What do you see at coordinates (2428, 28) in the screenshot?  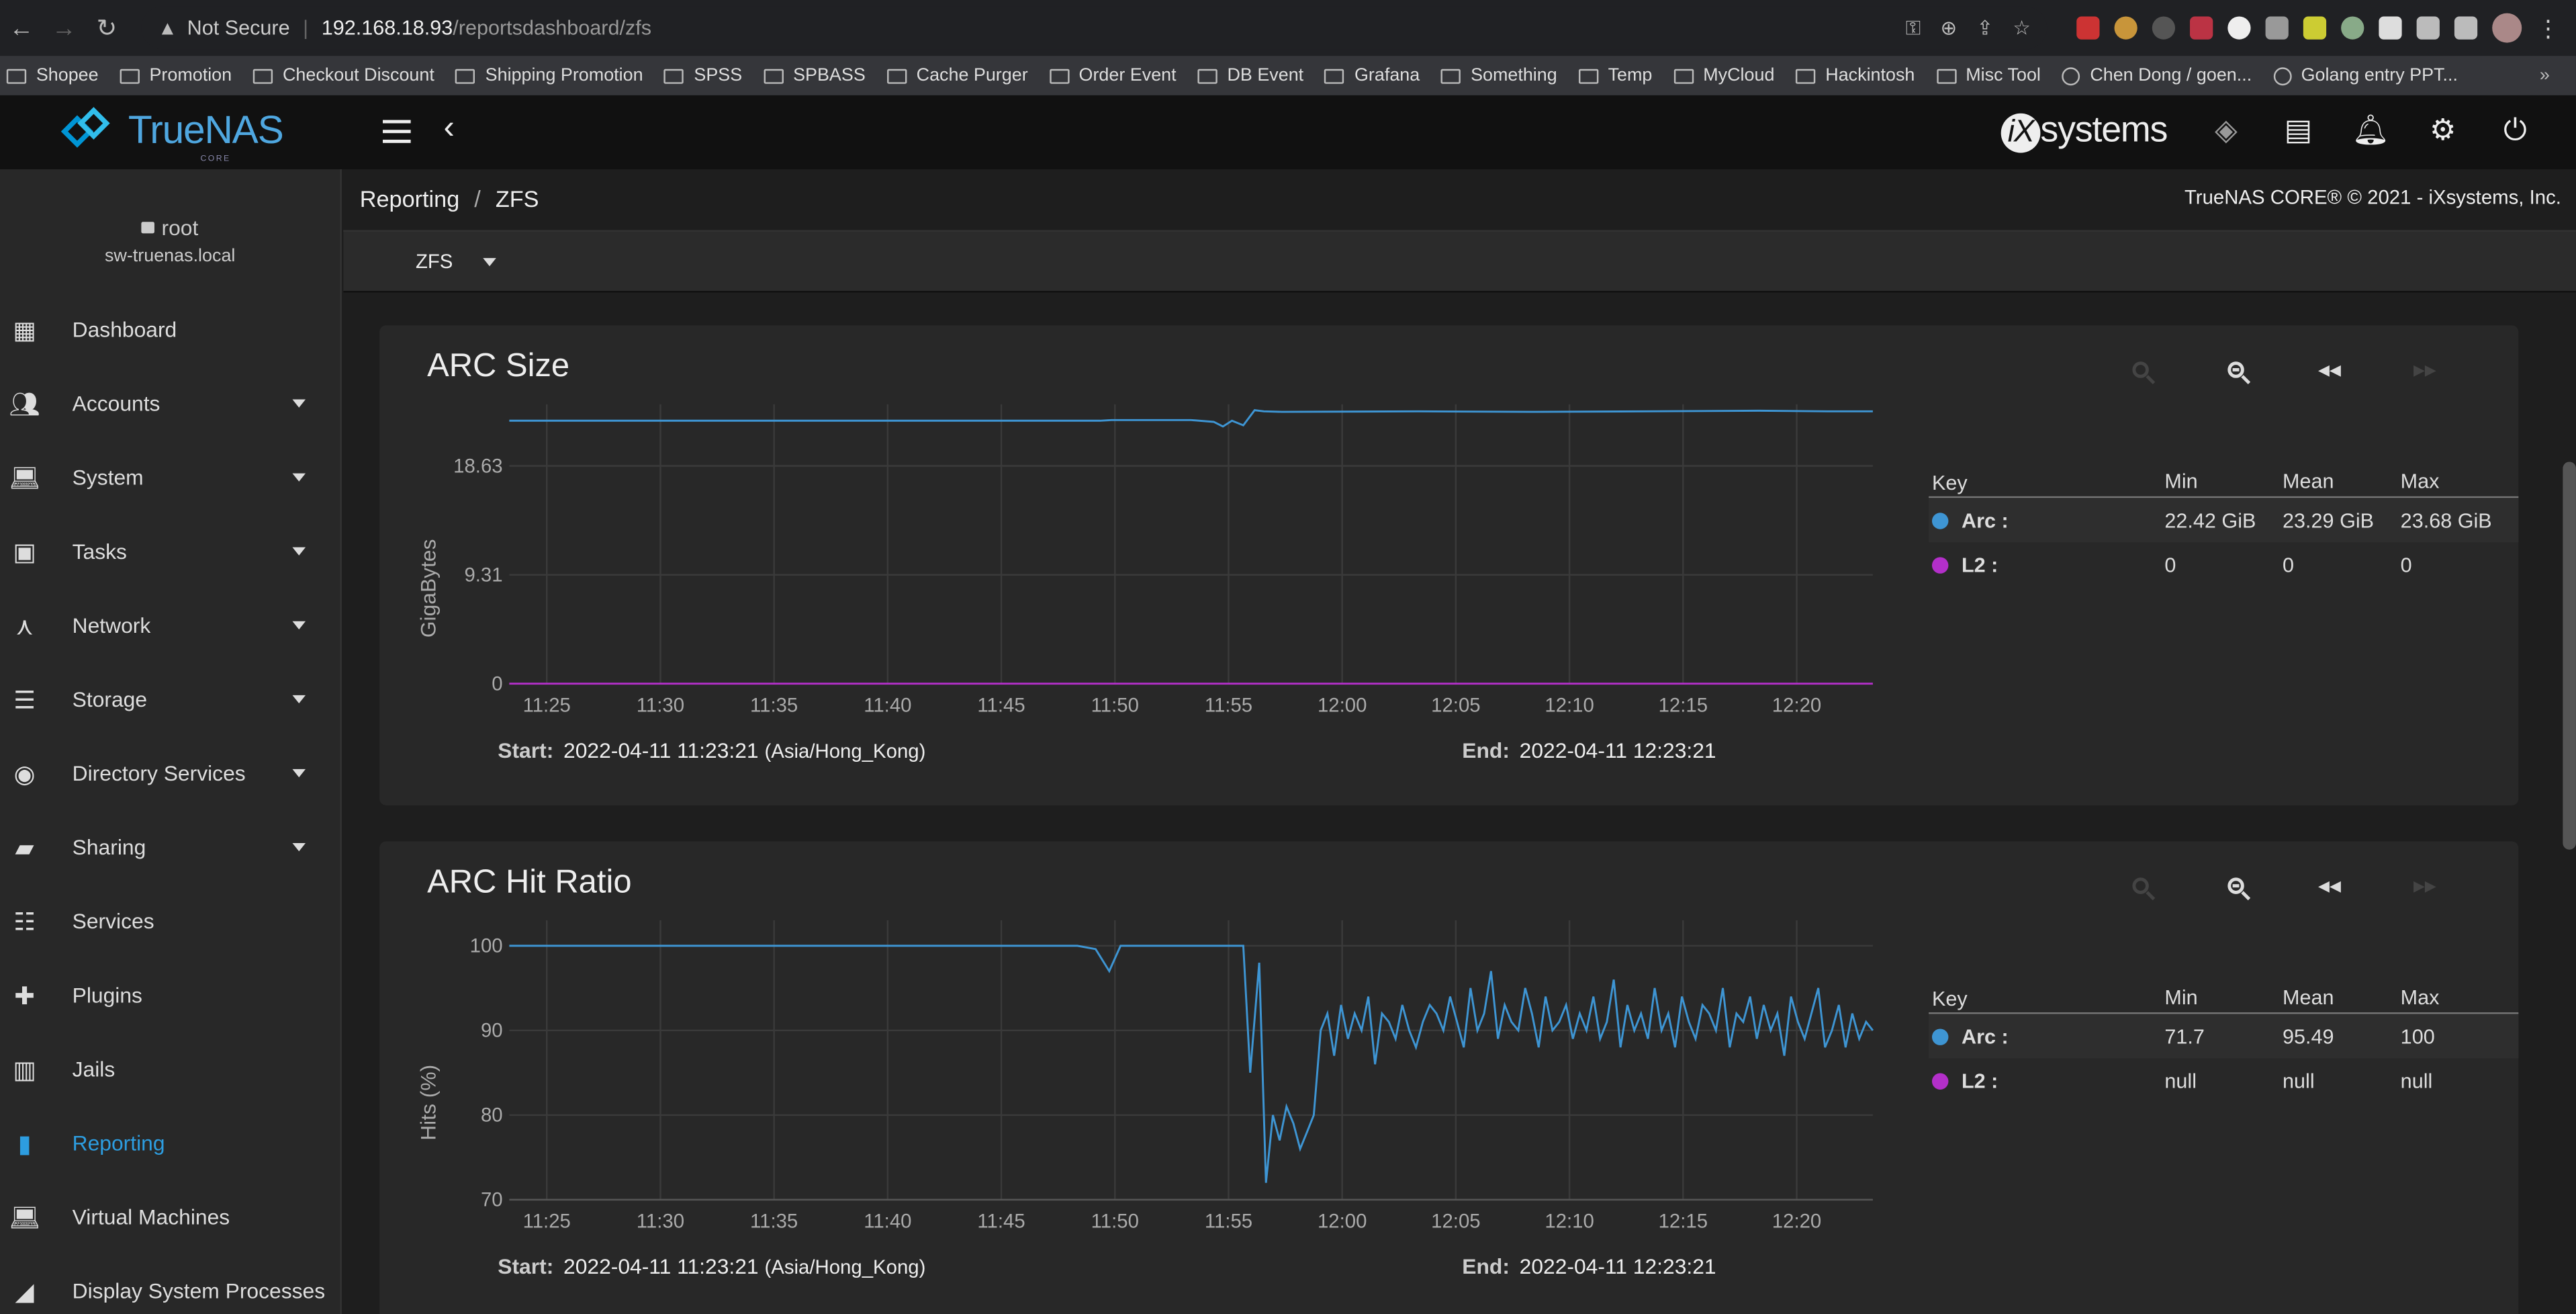 I see `reading-list-icon` at bounding box center [2428, 28].